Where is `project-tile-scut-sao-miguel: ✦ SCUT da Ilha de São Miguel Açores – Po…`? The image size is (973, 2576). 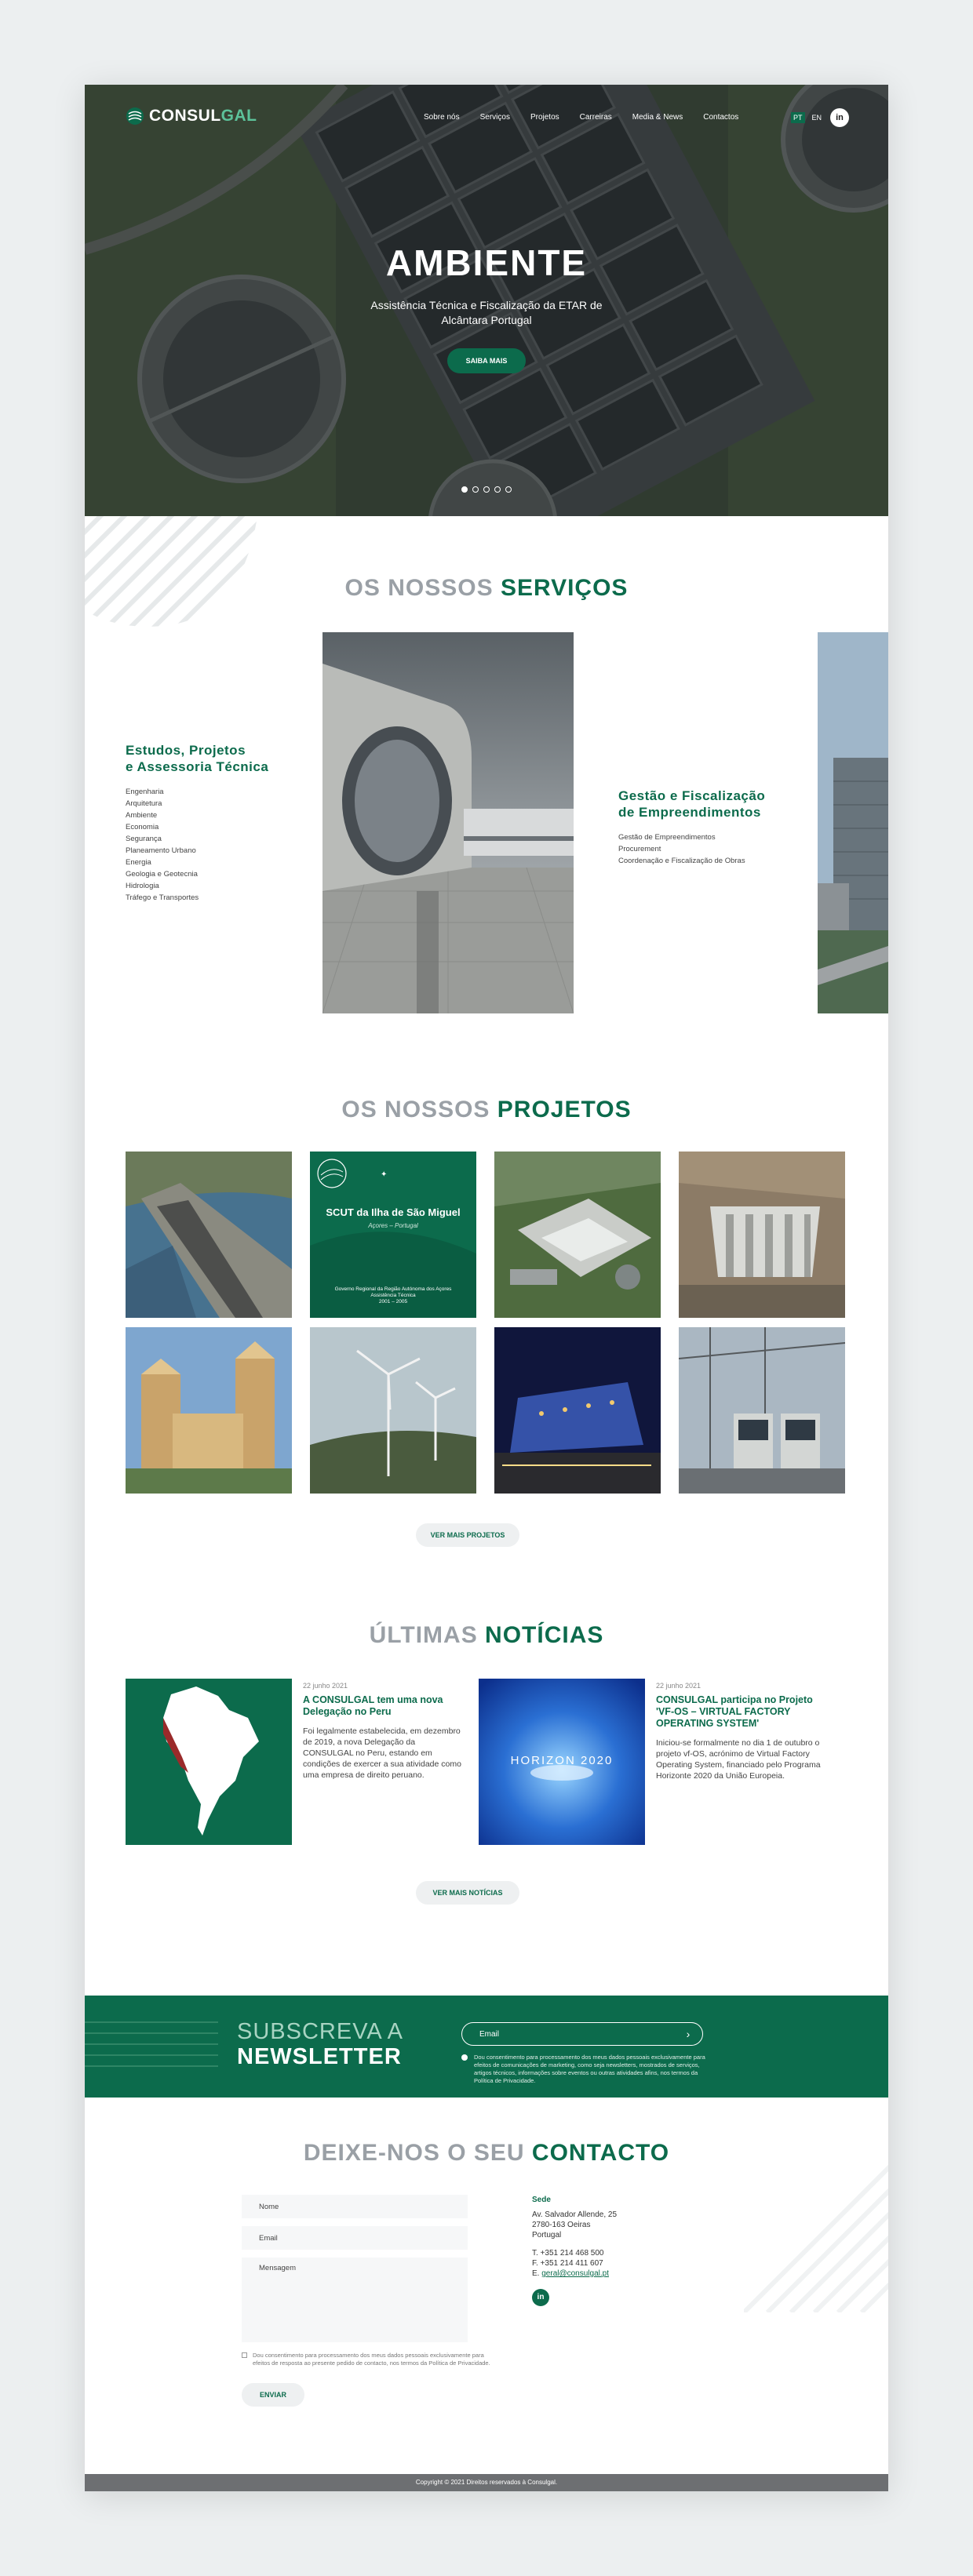
project-tile-scut-sao-miguel: ✦ SCUT da Ilha de São Miguel Açores – Po… is located at coordinates (393, 1235).